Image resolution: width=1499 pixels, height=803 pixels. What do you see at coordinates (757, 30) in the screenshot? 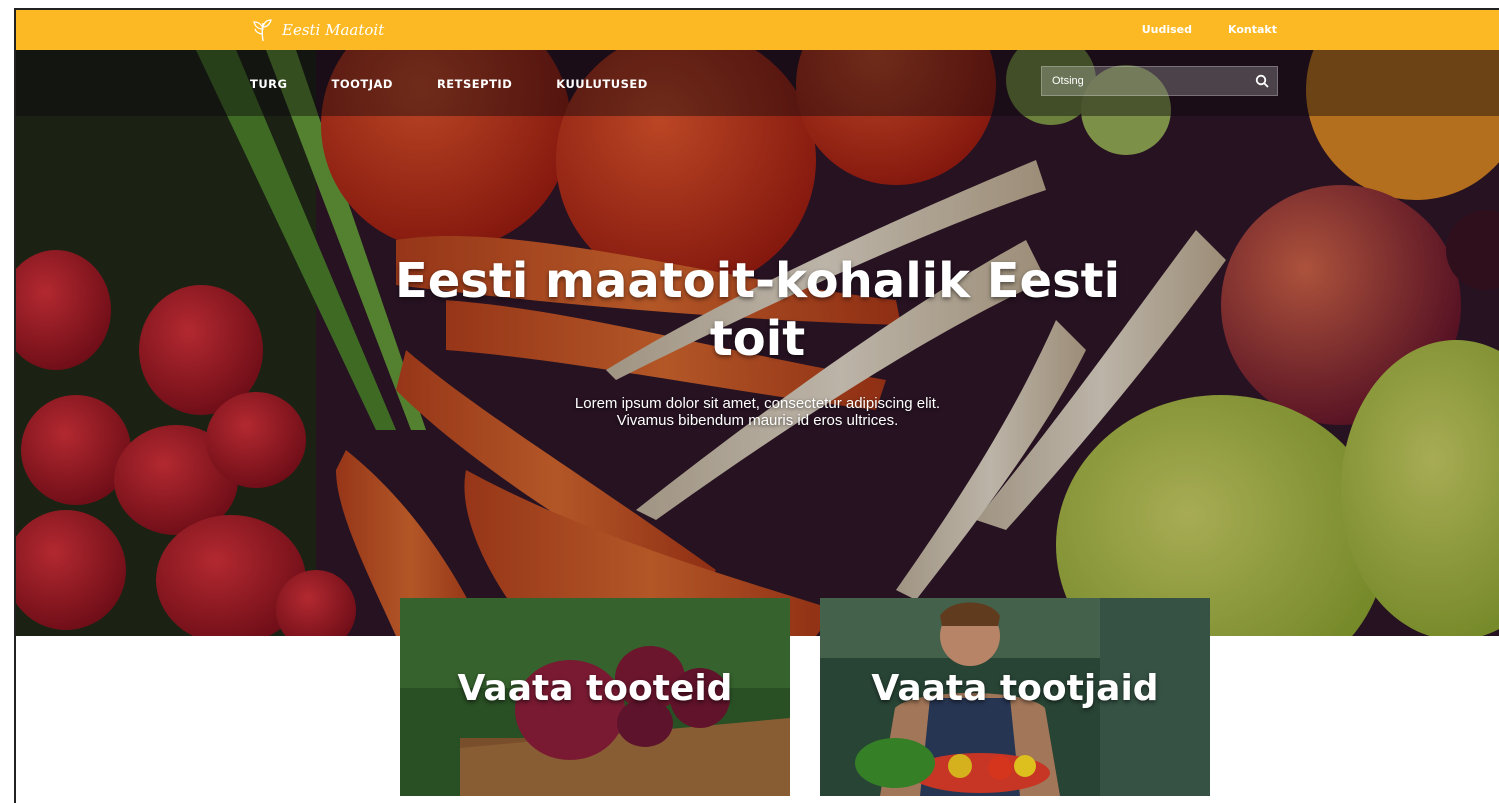
I see `top-bar: Eesti Maatoit Uudised Kontakt` at bounding box center [757, 30].